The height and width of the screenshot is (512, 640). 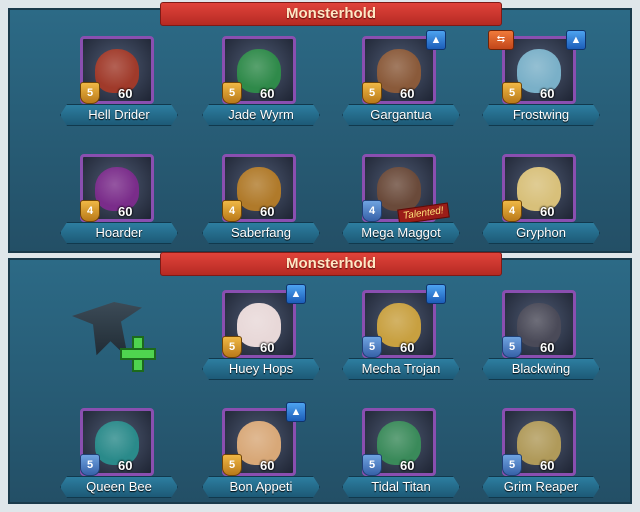 I want to click on monster-card: 4 60 Gryphon, so click(x=540, y=202).